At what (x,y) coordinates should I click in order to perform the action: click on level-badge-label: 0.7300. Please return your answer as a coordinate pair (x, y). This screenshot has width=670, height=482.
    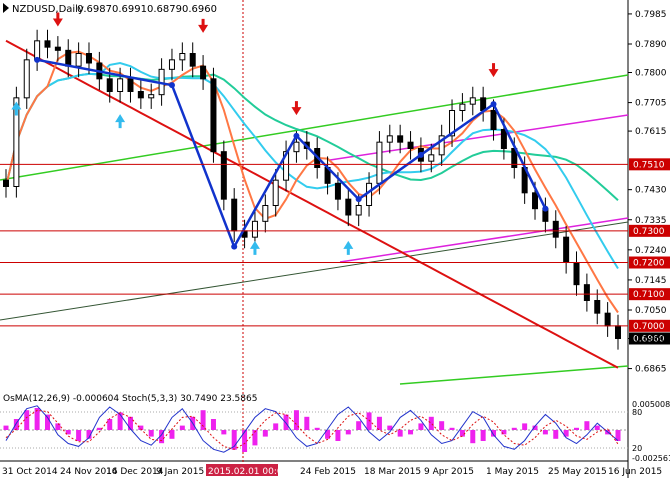
    Looking at the image, I should click on (649, 232).